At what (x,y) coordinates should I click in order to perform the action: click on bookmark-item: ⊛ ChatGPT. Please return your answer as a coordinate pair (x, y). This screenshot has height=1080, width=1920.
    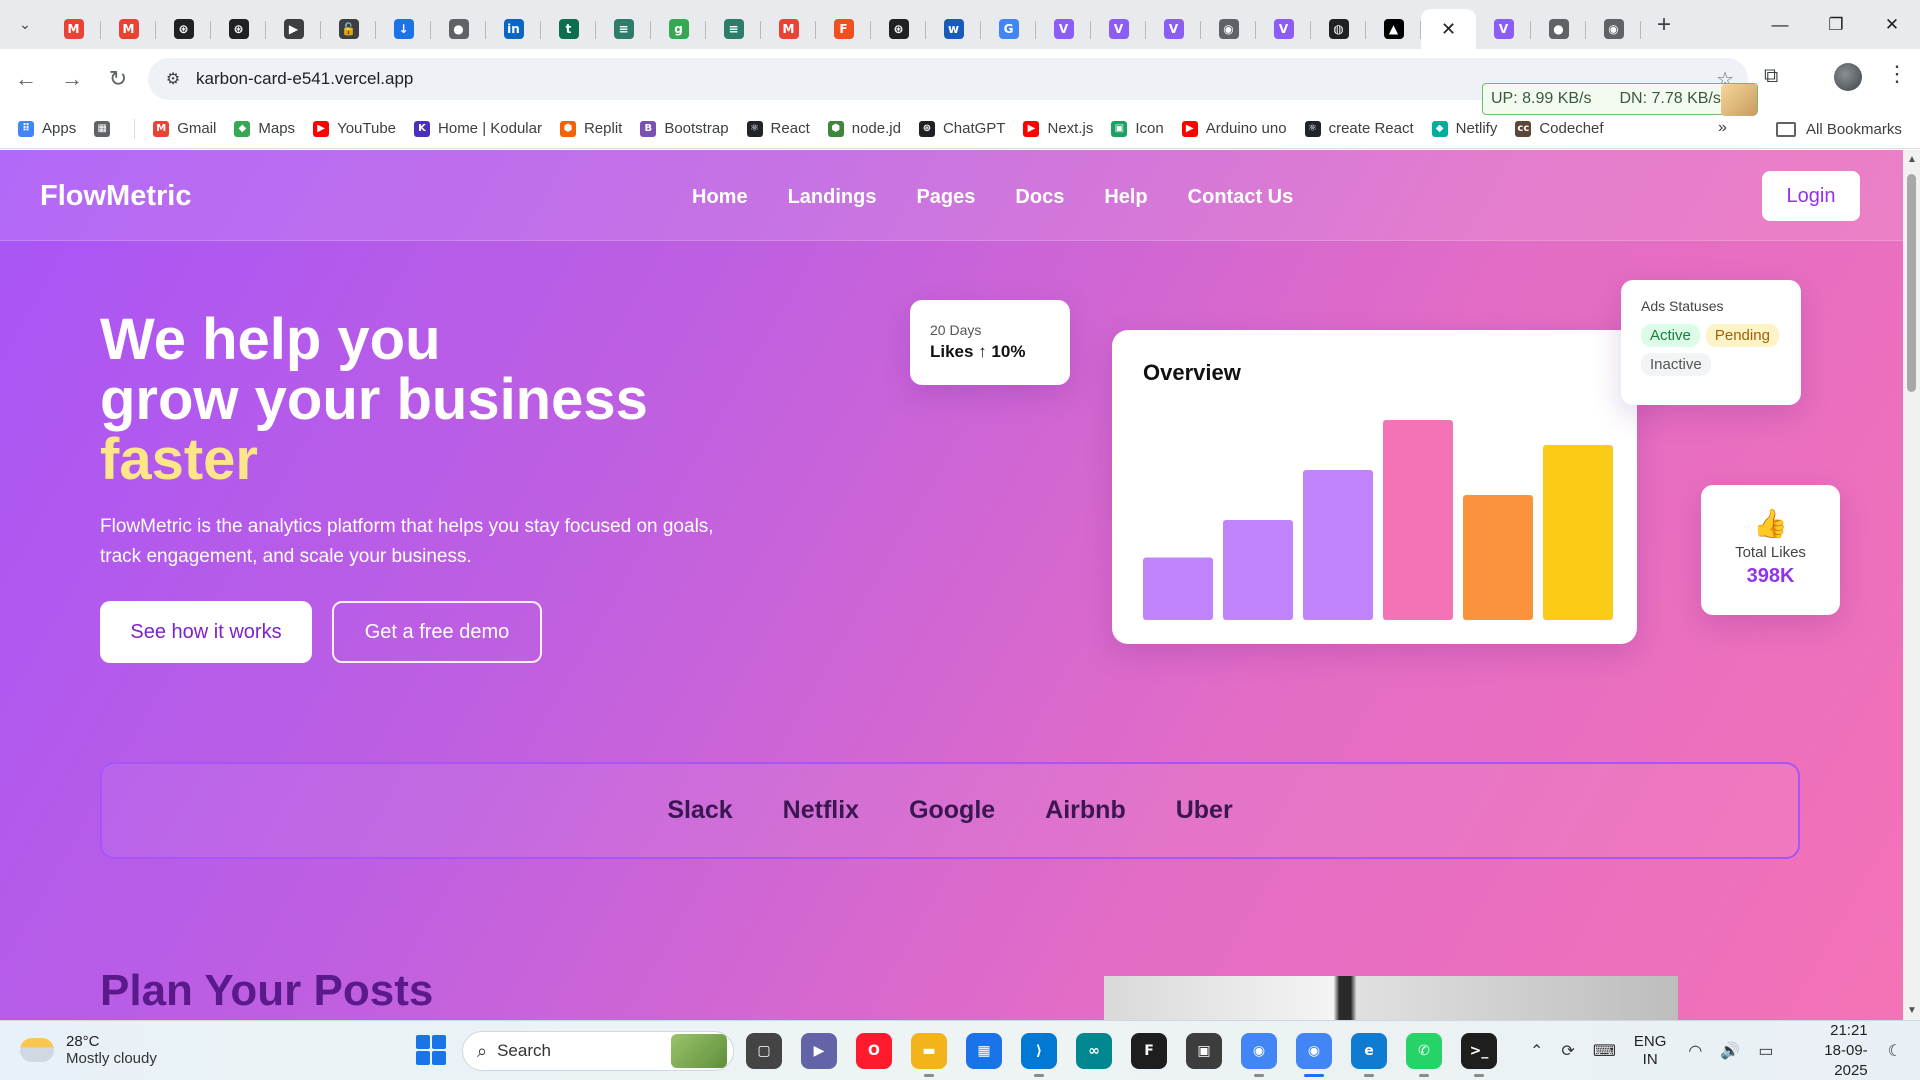
    Looking at the image, I should click on (961, 128).